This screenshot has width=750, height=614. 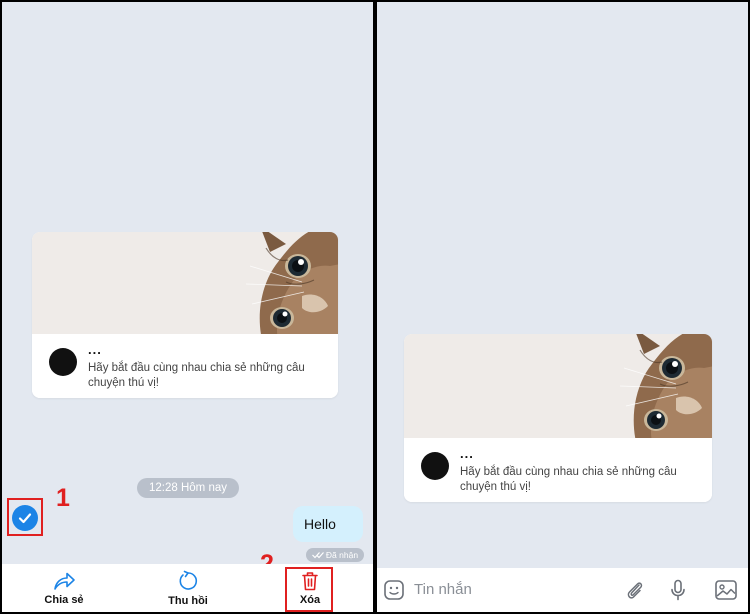 What do you see at coordinates (188, 488) in the screenshot?
I see `timestamp-pill: 12:28 Hôm nay` at bounding box center [188, 488].